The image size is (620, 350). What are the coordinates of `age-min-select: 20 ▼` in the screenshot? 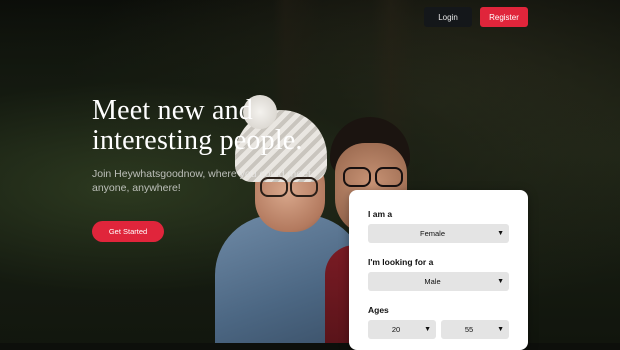 It's located at (402, 329).